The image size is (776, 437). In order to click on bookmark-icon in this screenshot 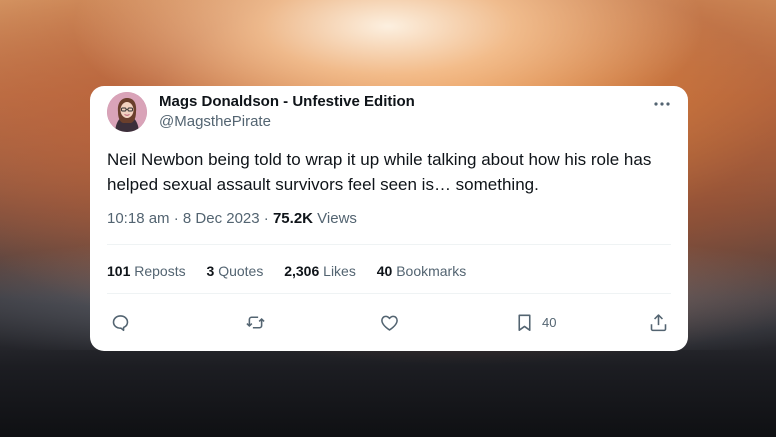, I will do `click(524, 322)`.